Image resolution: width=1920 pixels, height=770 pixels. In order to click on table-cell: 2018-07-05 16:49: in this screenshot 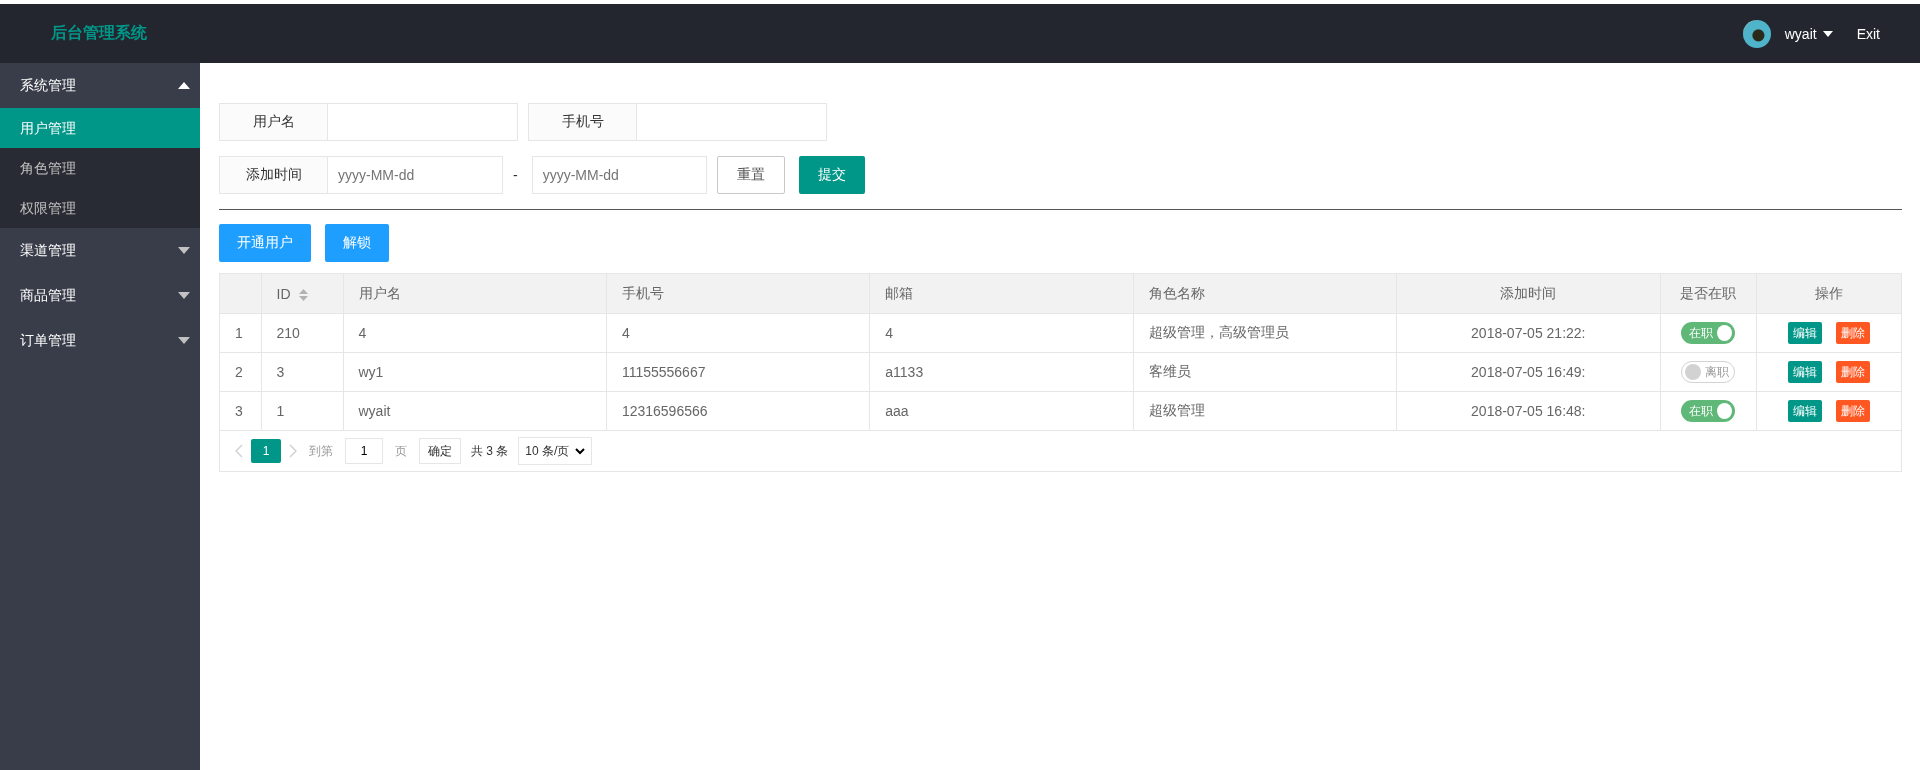, I will do `click(1528, 372)`.